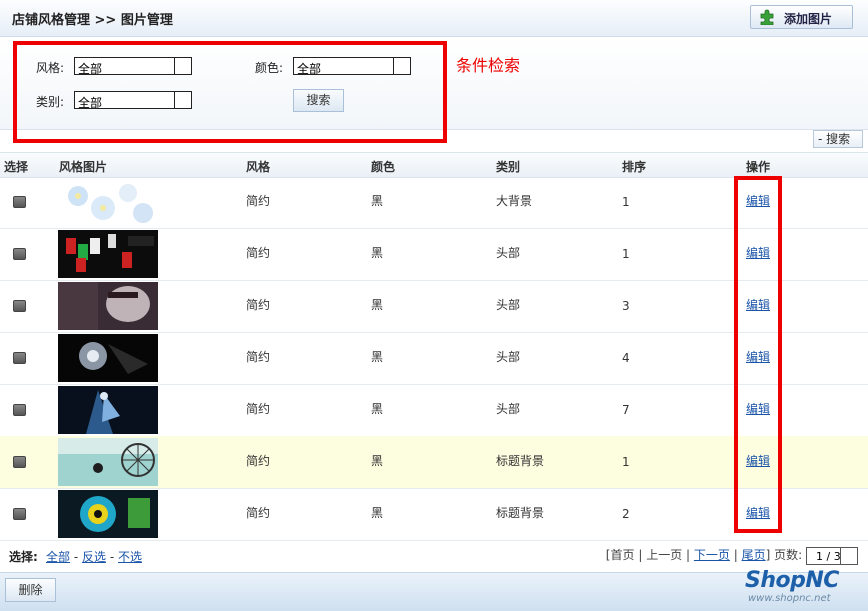 This screenshot has height=611, width=868. I want to click on brand-url: www.shopnc.net, so click(789, 598).